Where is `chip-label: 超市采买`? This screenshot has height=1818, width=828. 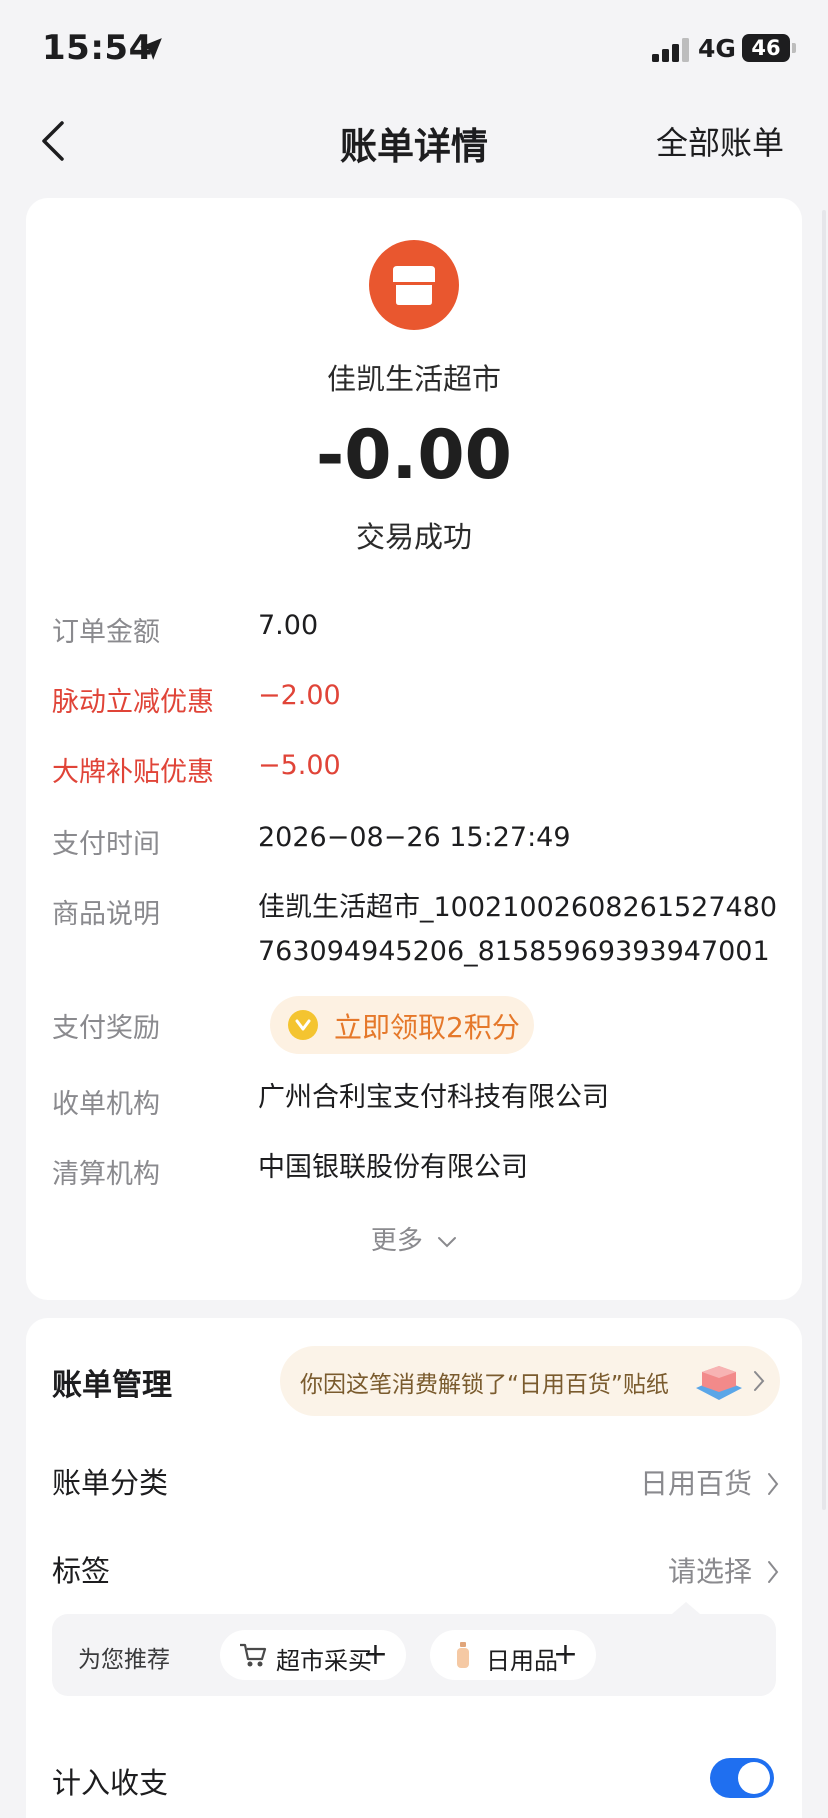 chip-label: 超市采买 is located at coordinates (324, 1661).